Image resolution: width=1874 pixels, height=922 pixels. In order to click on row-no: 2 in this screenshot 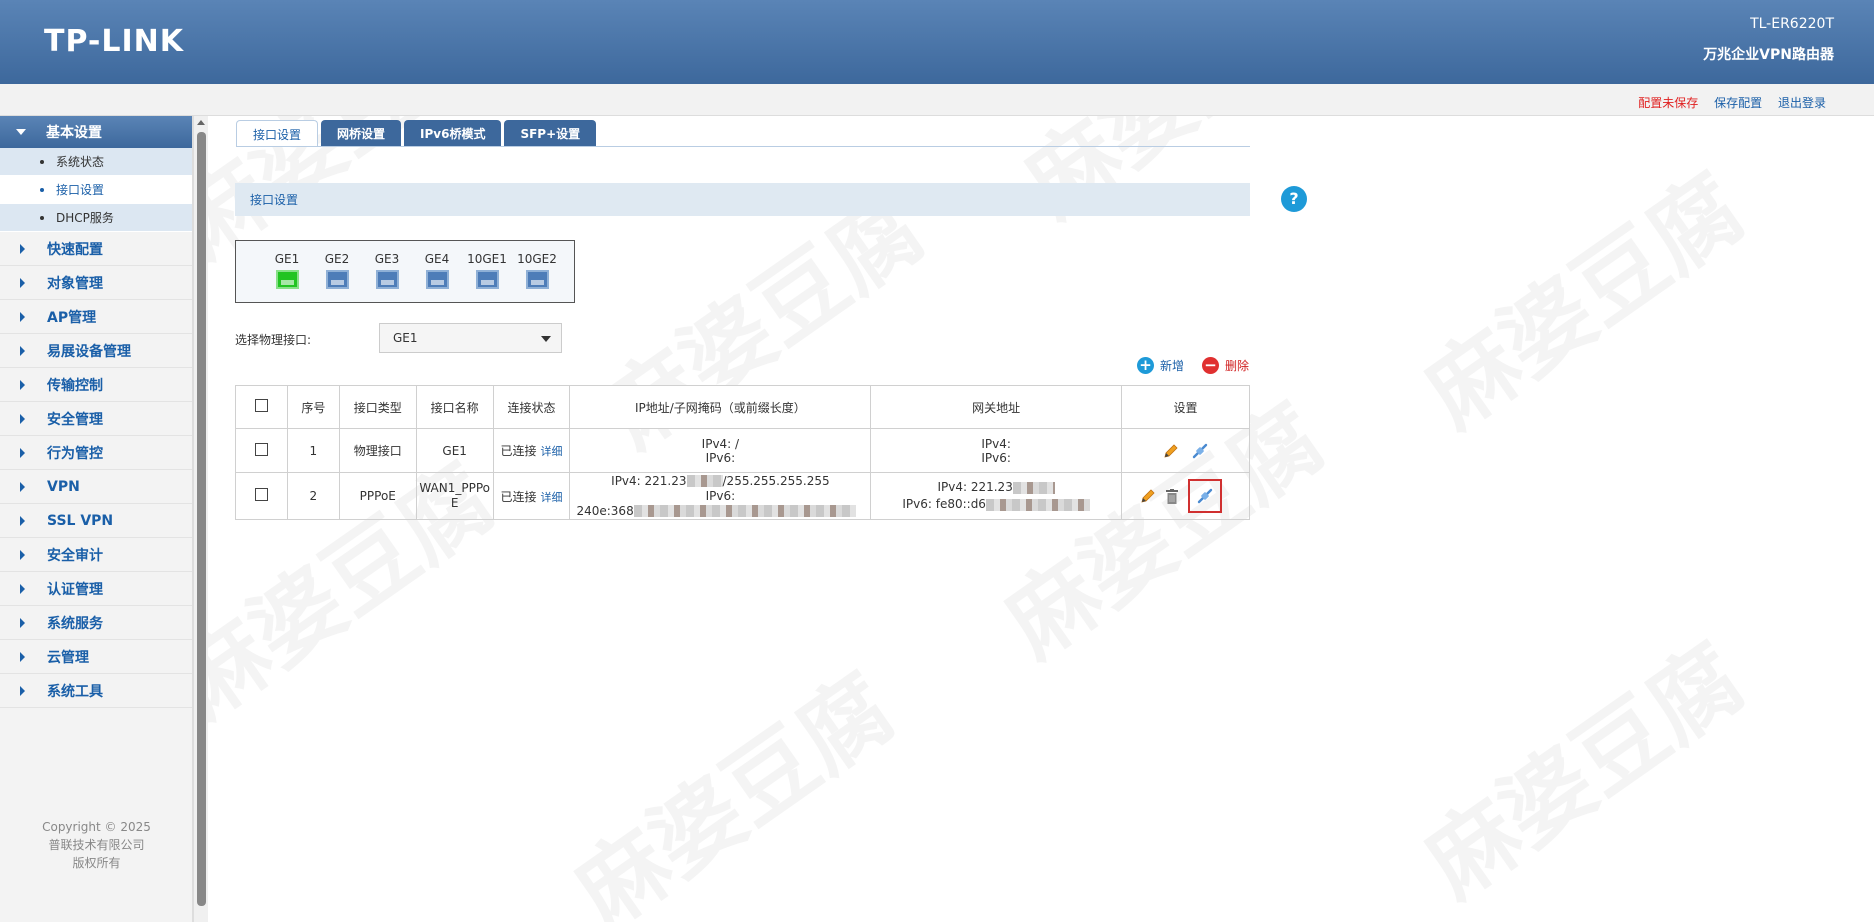, I will do `click(313, 496)`.